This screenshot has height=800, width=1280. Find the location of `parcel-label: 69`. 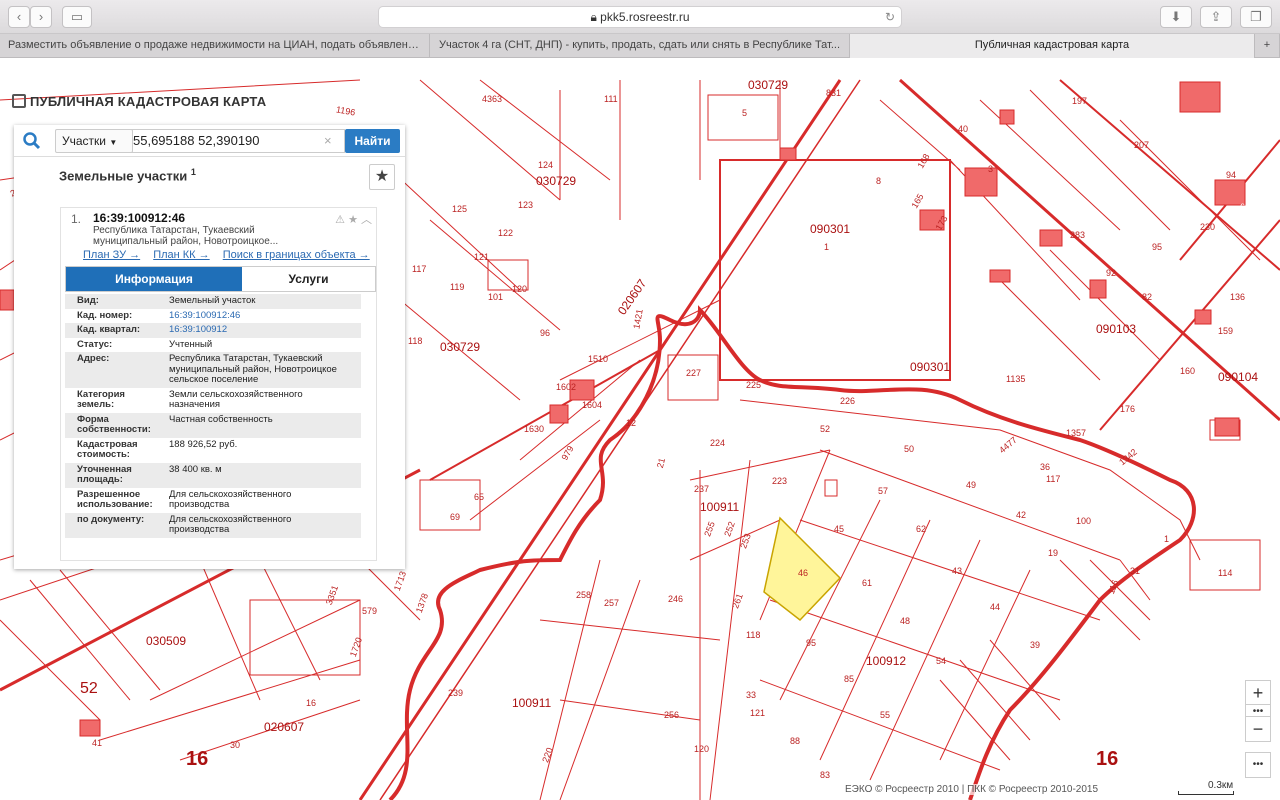

parcel-label: 69 is located at coordinates (455, 517).